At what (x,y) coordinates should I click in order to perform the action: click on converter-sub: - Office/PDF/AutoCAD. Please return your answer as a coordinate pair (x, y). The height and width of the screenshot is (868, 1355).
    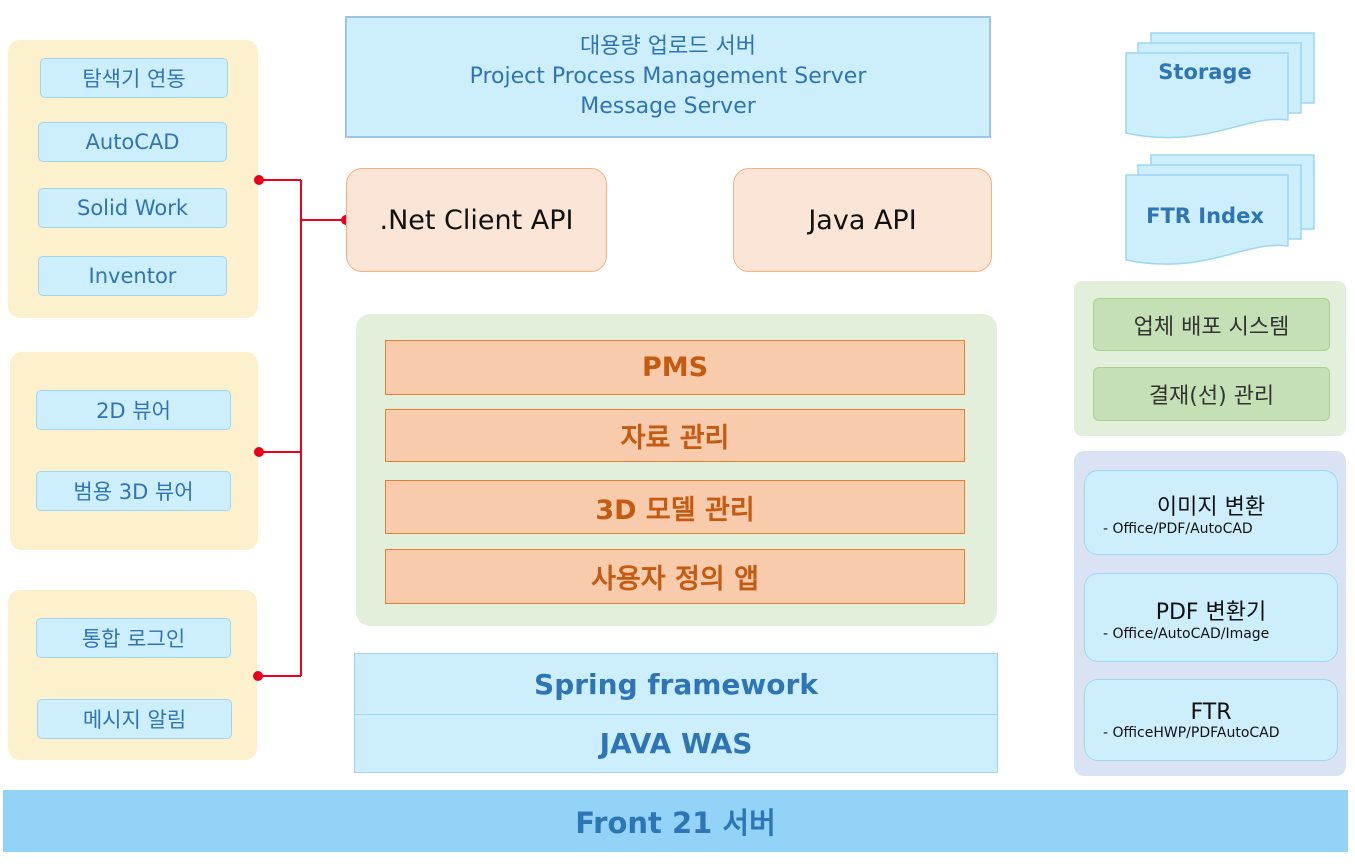
    Looking at the image, I should click on (1178, 528).